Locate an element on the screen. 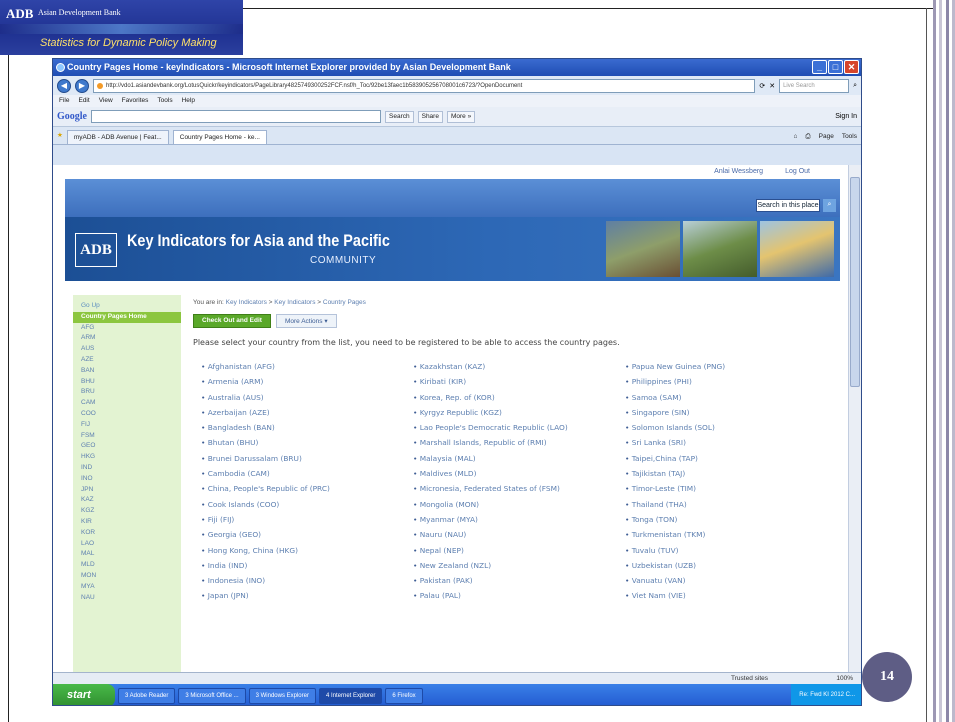 The width and height of the screenshot is (955, 722). country-link: Georgia (GEO) is located at coordinates (303, 534).